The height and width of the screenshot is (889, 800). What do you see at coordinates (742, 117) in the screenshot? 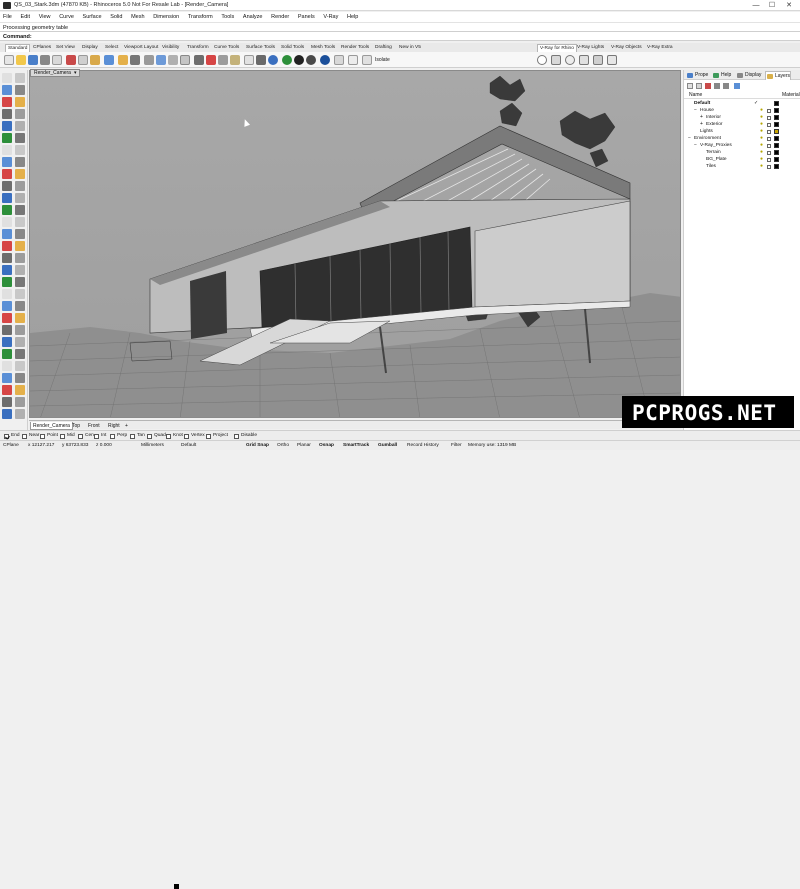
I see `layer-row: + Interior ●` at bounding box center [742, 117].